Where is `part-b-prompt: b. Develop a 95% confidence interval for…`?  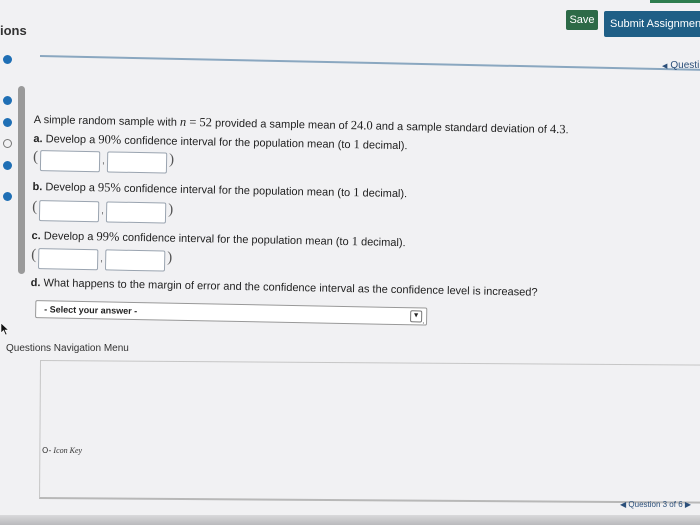 part-b-prompt: b. Develop a 95% confidence interval for… is located at coordinates (220, 190).